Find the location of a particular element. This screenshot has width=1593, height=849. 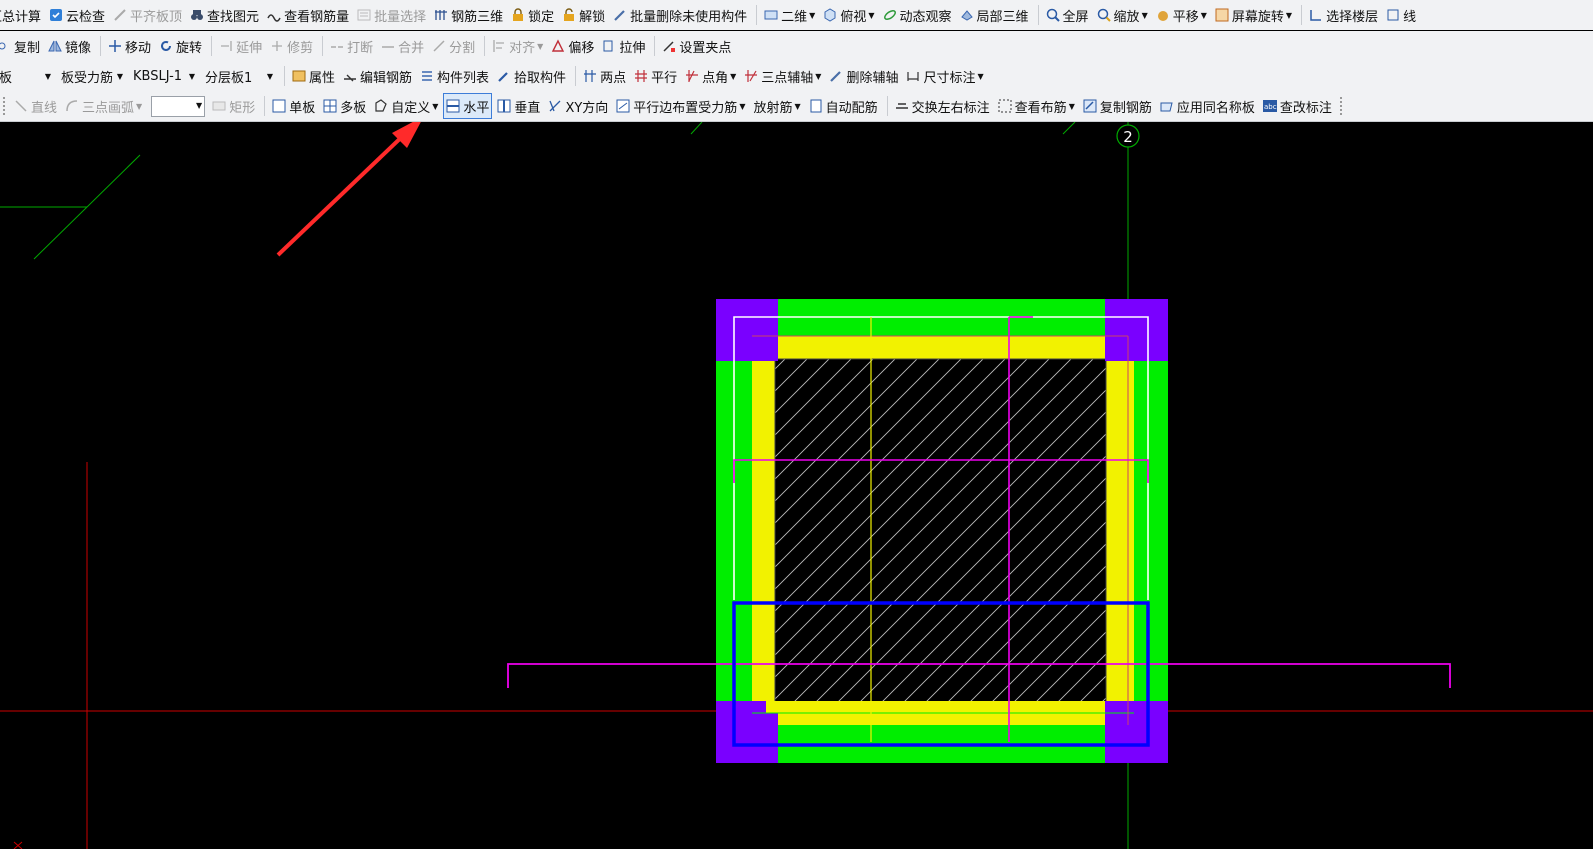

mirror-button: 镜像 is located at coordinates (69, 46).